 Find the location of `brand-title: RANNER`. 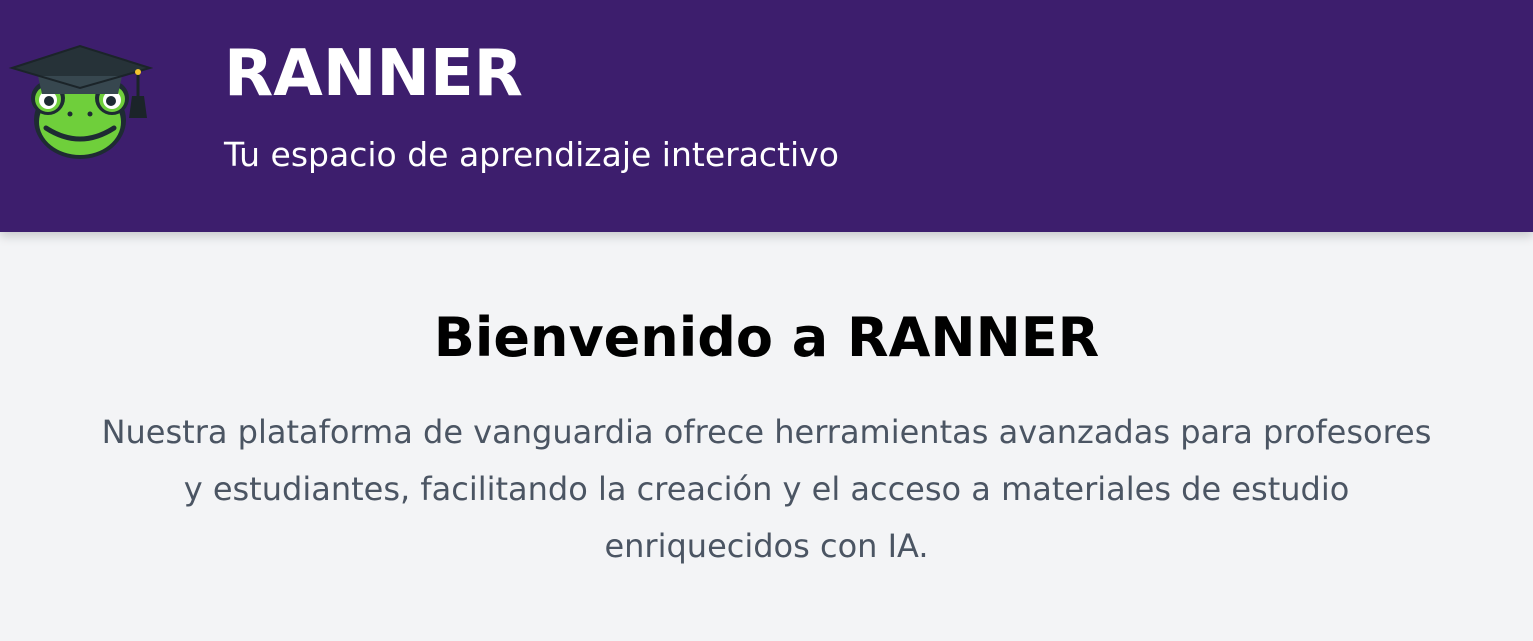

brand-title: RANNER is located at coordinates (373, 74).